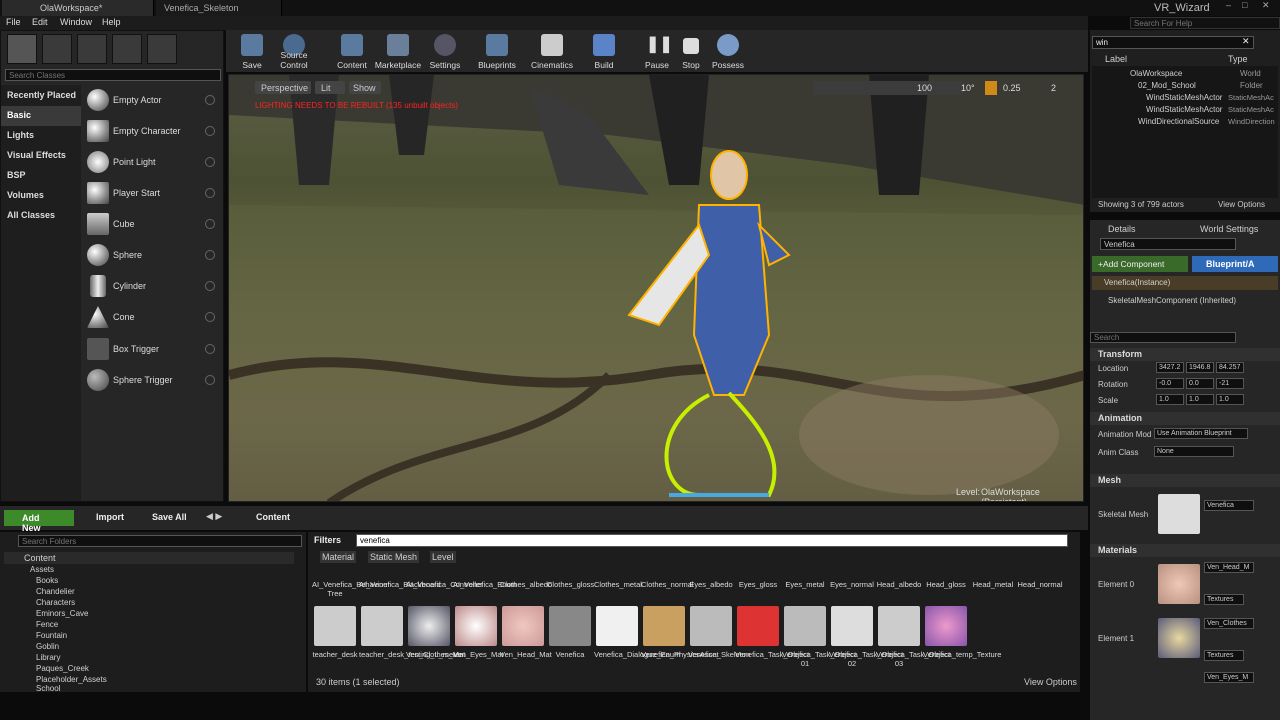 The height and width of the screenshot is (720, 1280). What do you see at coordinates (1050, 682) in the screenshot?
I see `asset-view-options: View Options` at bounding box center [1050, 682].